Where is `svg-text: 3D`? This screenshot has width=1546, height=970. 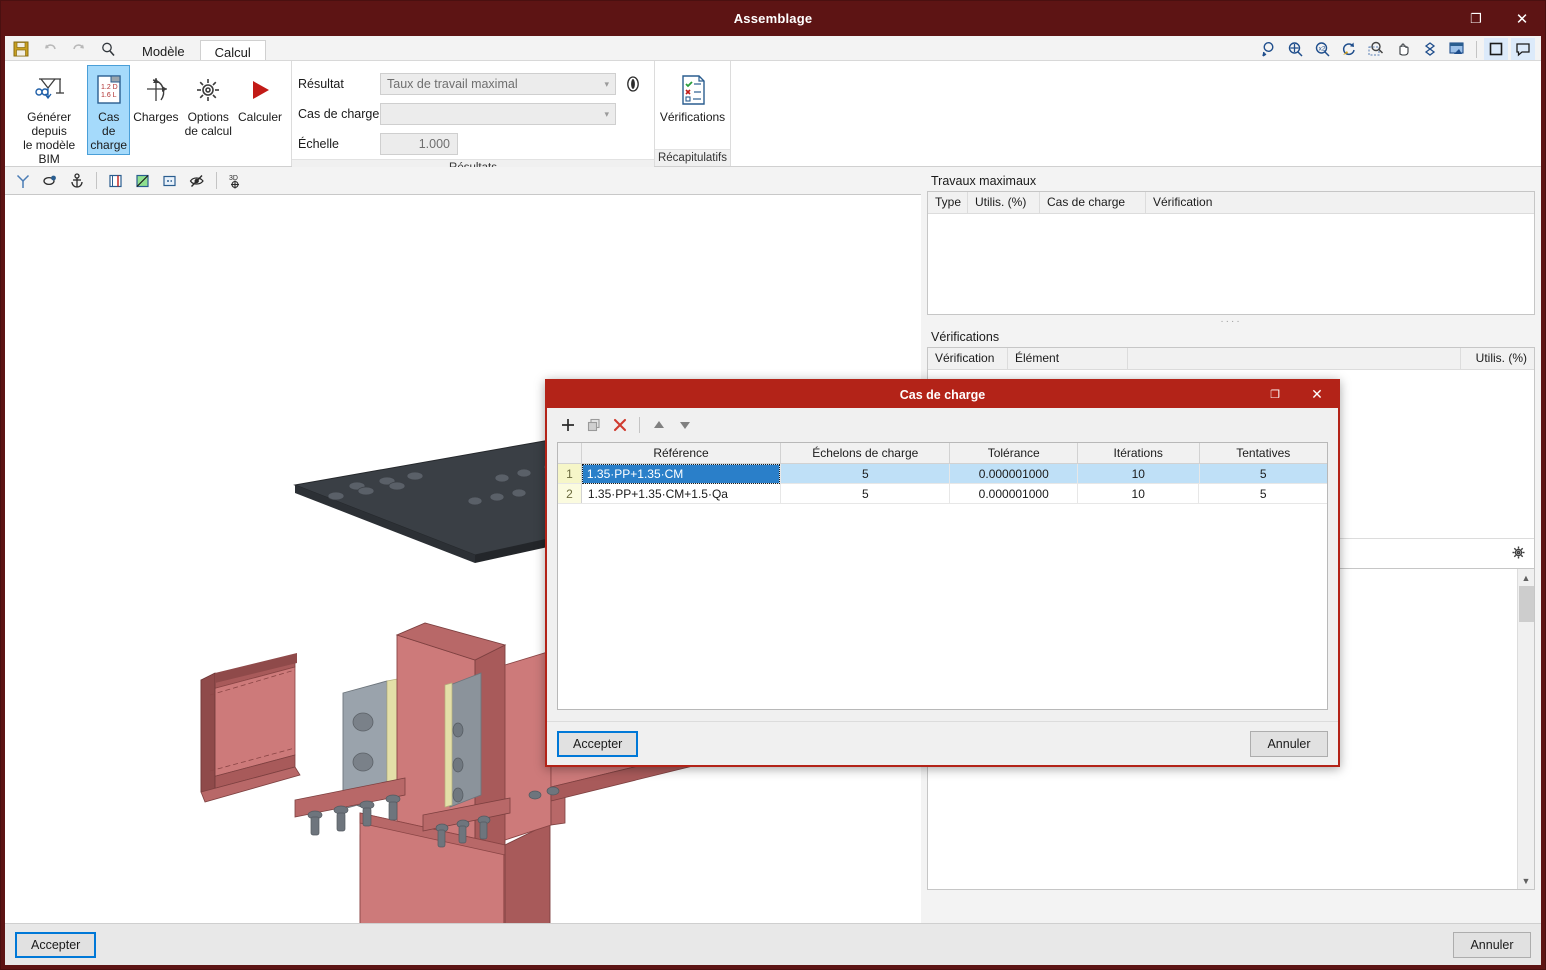
svg-text: 3D is located at coordinates (233, 178).